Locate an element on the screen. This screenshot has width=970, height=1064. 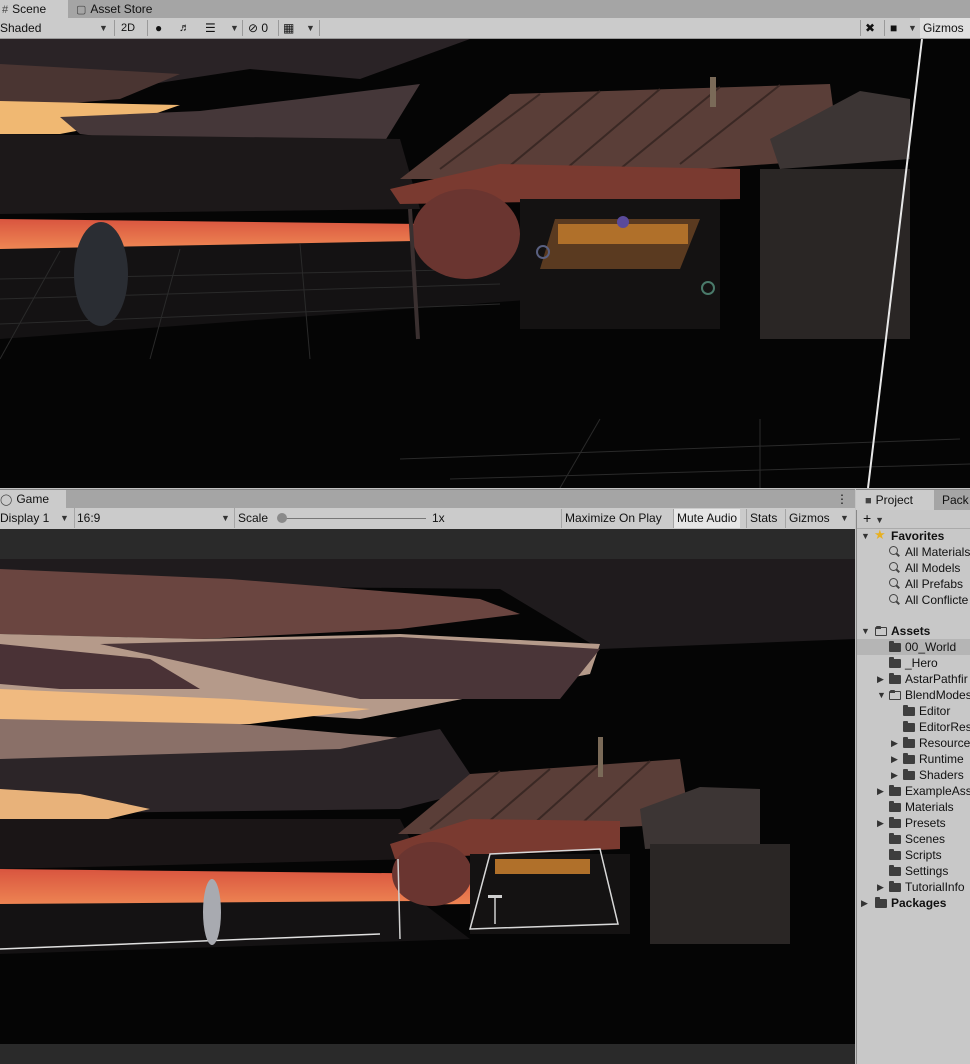
asset-folder-item: ▶ AstarPathfir is located at coordinates (913, 679).